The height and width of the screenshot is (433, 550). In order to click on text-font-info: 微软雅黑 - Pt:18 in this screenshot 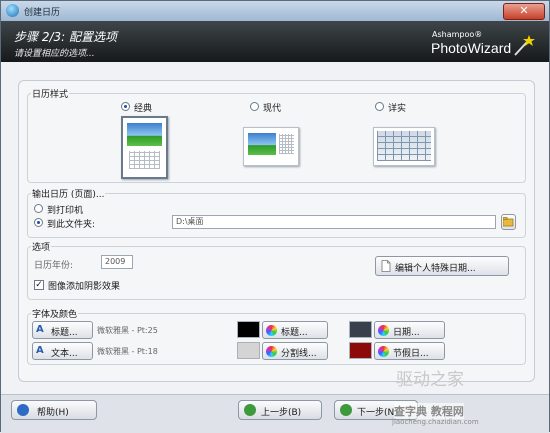, I will do `click(127, 351)`.